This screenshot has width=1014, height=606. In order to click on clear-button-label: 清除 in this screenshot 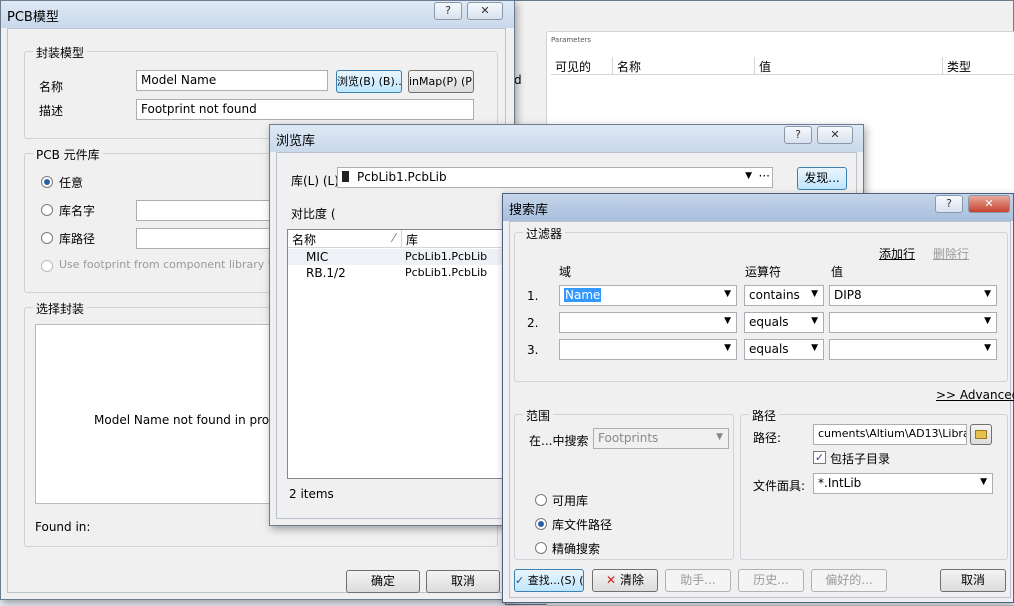, I will do `click(631, 580)`.